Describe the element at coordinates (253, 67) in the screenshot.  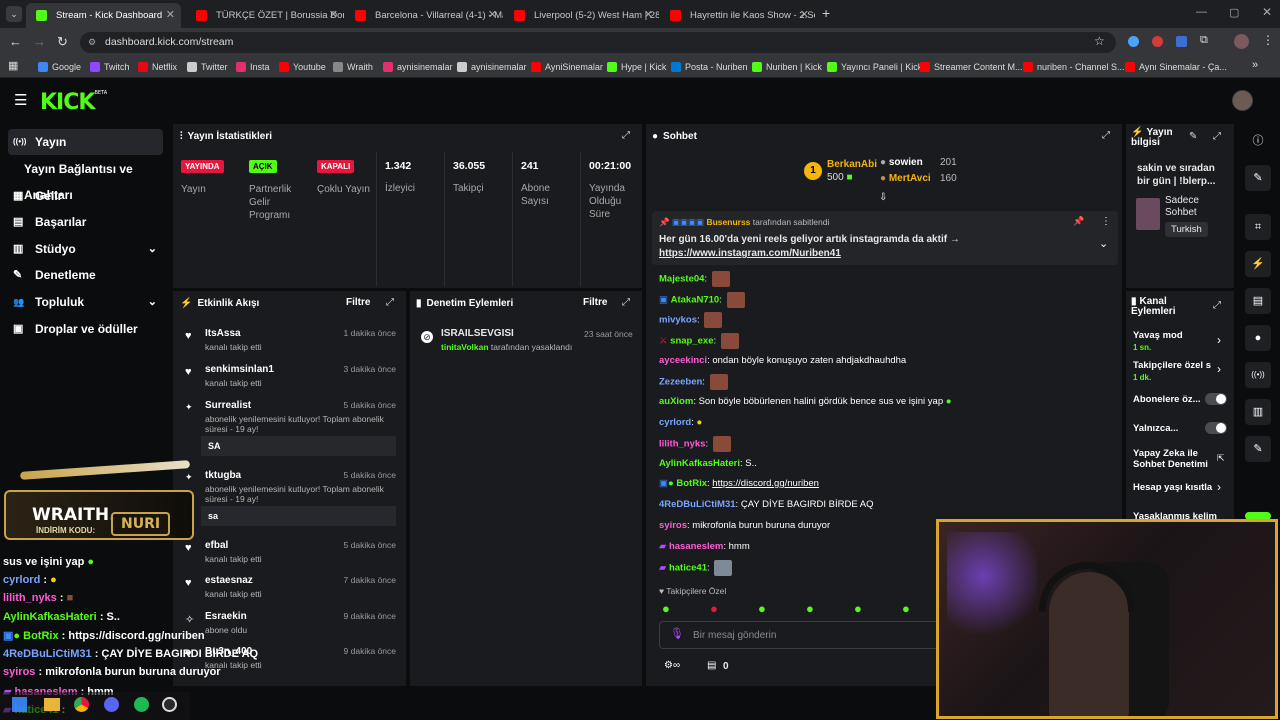
I see `bookmark-insta: Insta` at that location.